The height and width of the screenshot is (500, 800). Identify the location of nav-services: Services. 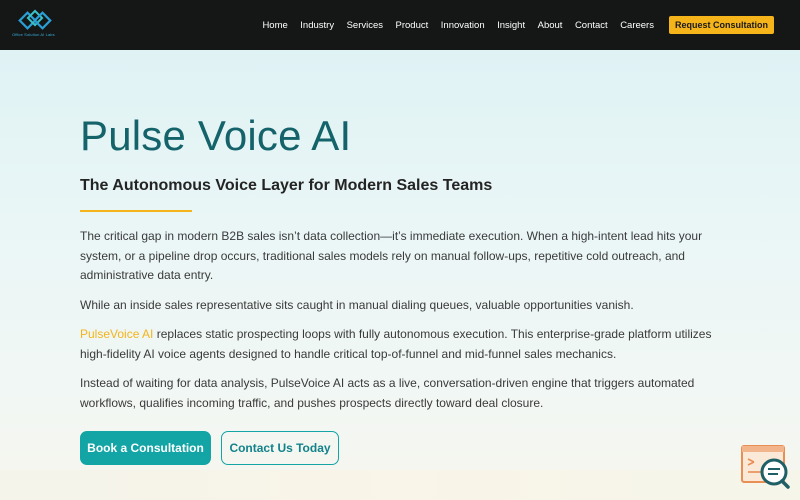
(365, 25).